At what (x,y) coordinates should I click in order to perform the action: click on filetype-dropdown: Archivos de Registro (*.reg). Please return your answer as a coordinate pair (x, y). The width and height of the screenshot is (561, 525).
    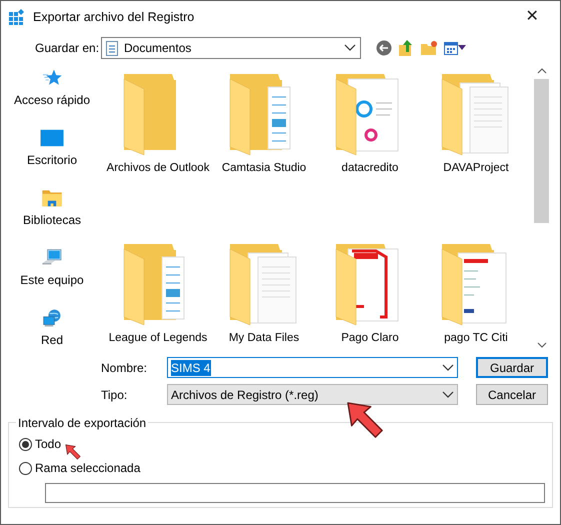
    Looking at the image, I should click on (312, 394).